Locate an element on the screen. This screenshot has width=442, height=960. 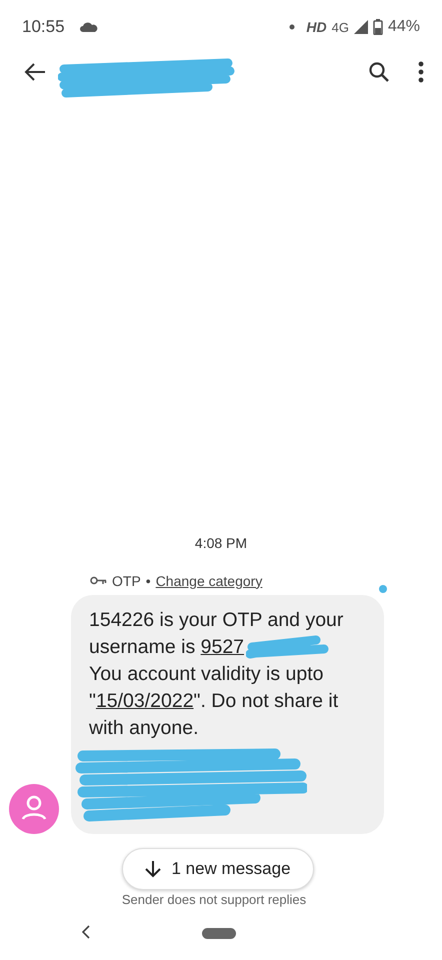
back-arrow-icon is located at coordinates (35, 72).